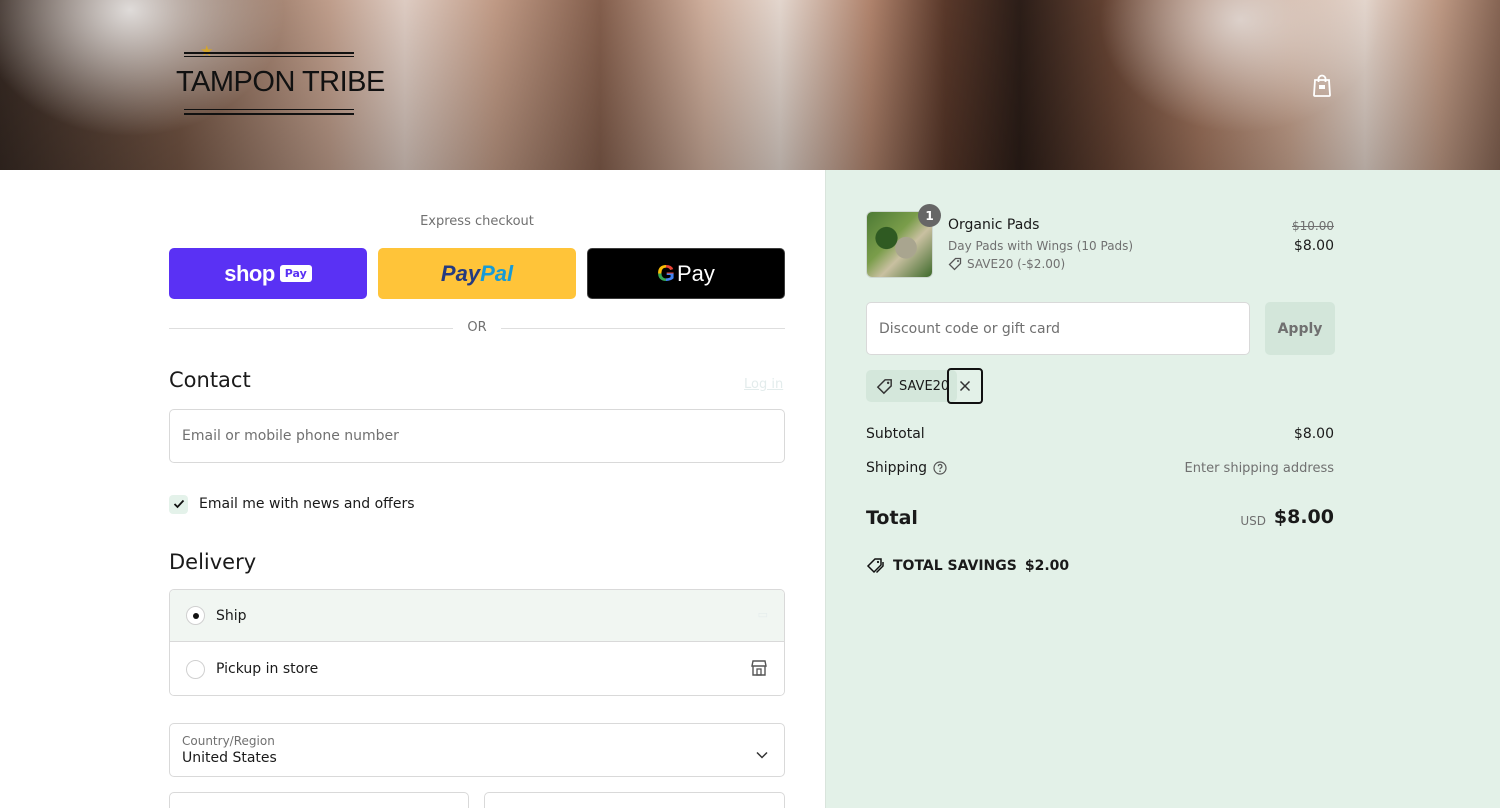 The width and height of the screenshot is (1500, 808). I want to click on delivery-option-pickup: Pickup in store, so click(477, 669).